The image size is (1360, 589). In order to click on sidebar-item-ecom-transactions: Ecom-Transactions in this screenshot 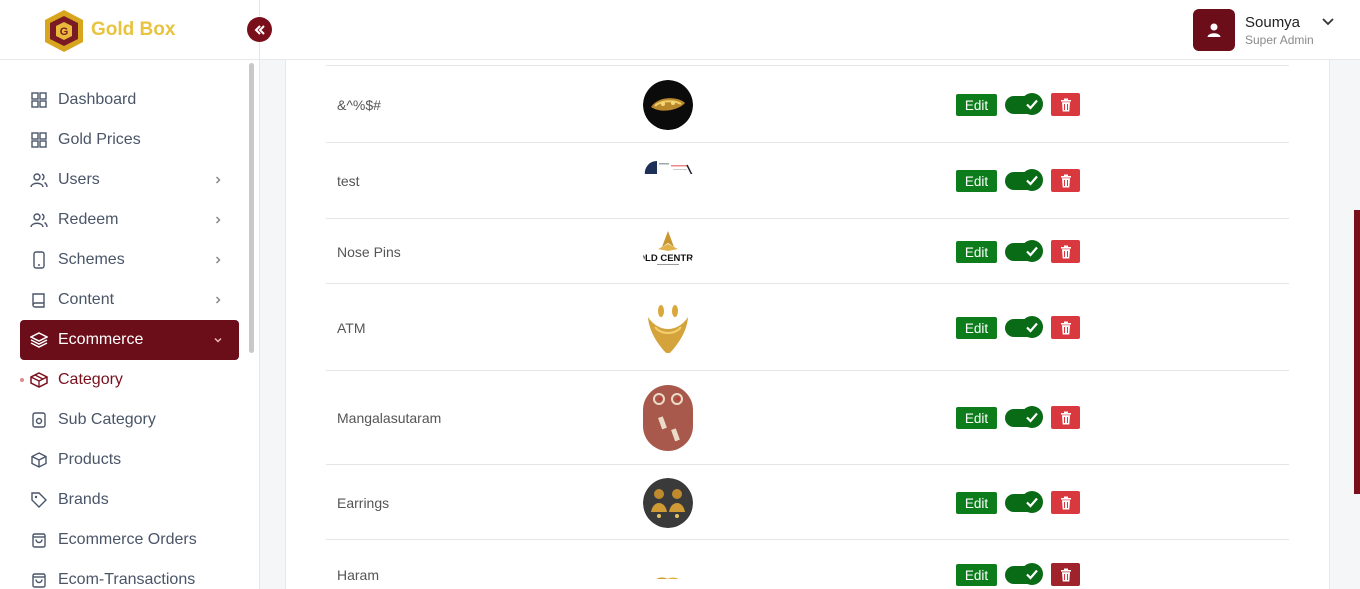, I will do `click(129, 574)`.